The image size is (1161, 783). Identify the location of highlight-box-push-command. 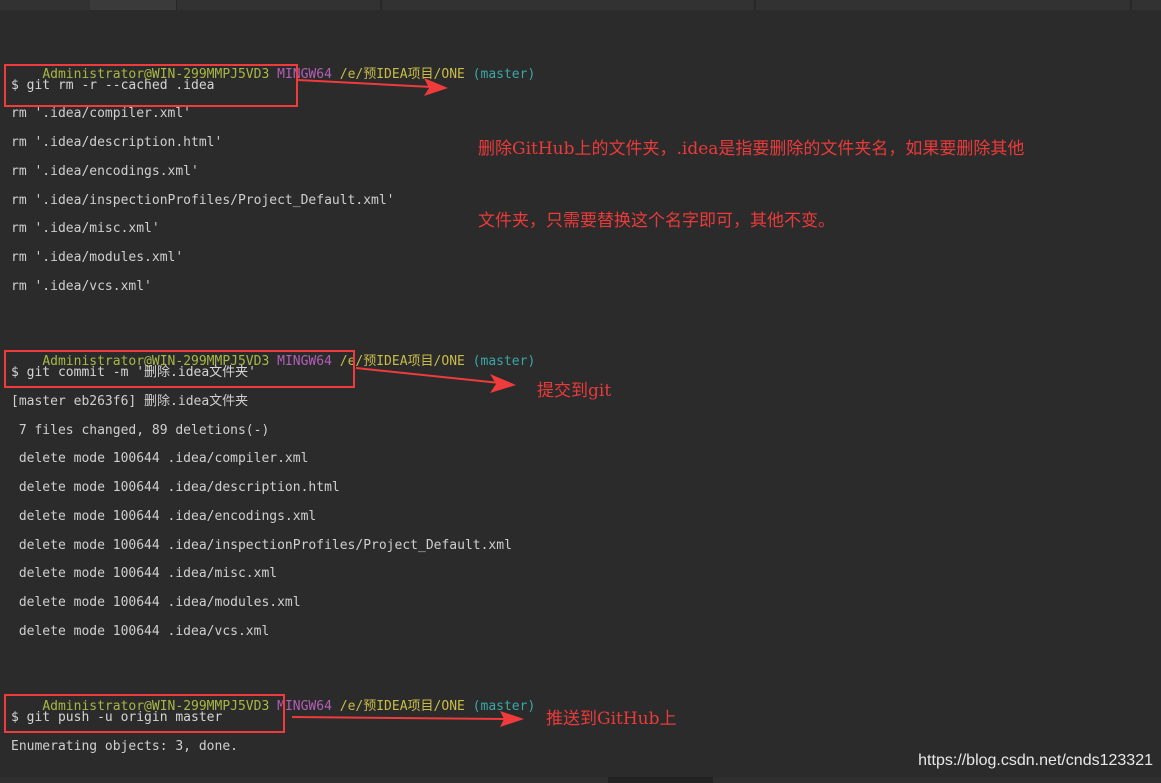
(144, 713).